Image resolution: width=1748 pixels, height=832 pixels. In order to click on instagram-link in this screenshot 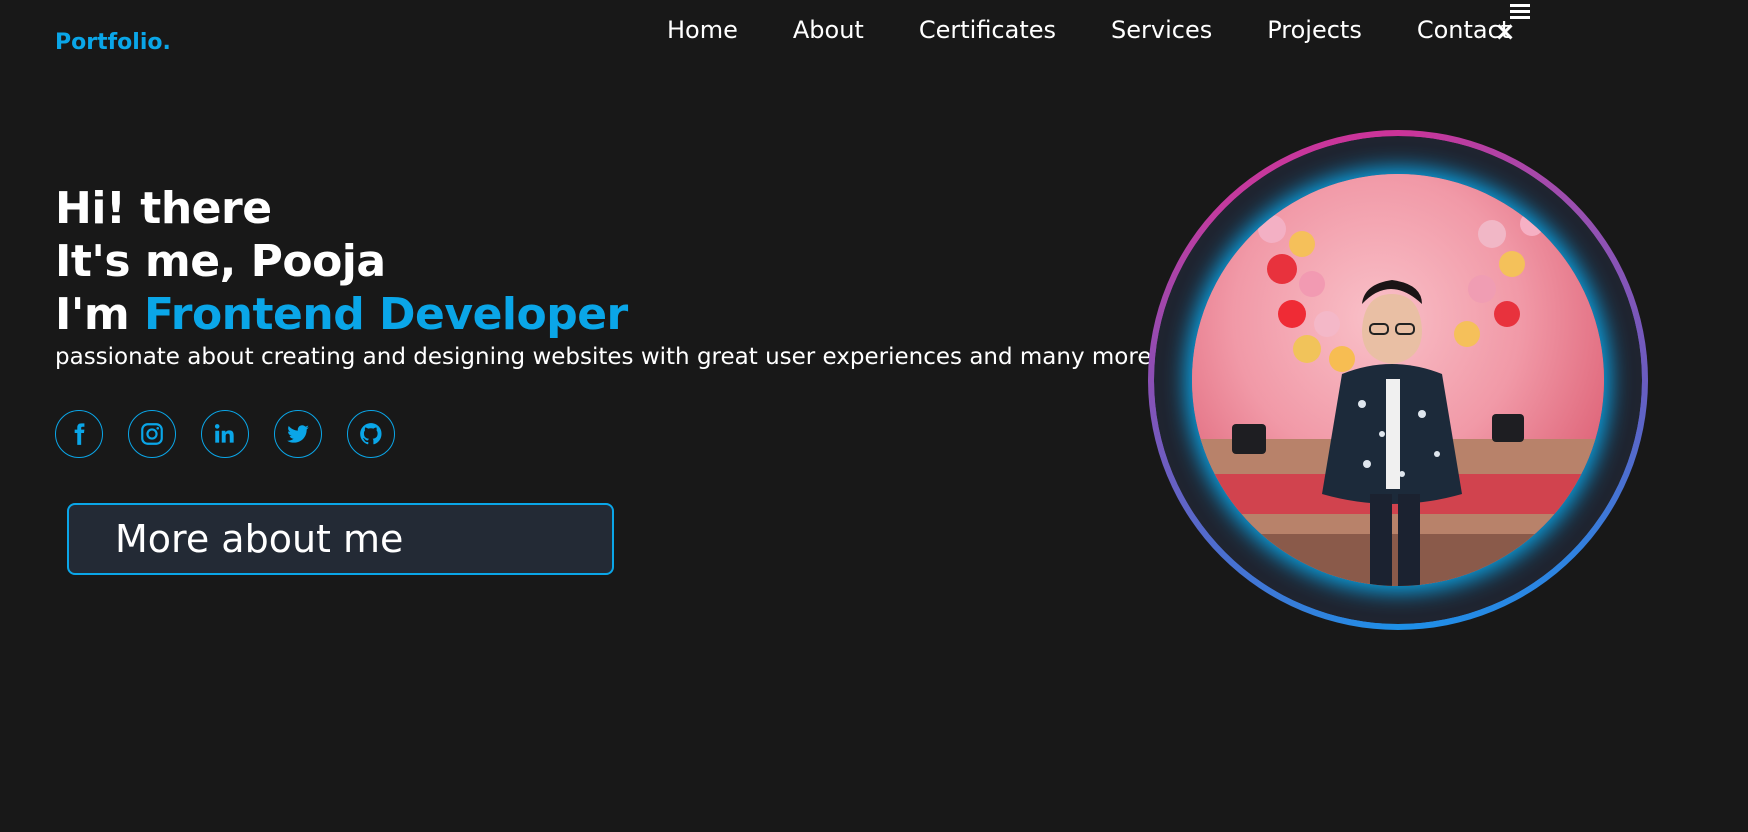, I will do `click(152, 434)`.